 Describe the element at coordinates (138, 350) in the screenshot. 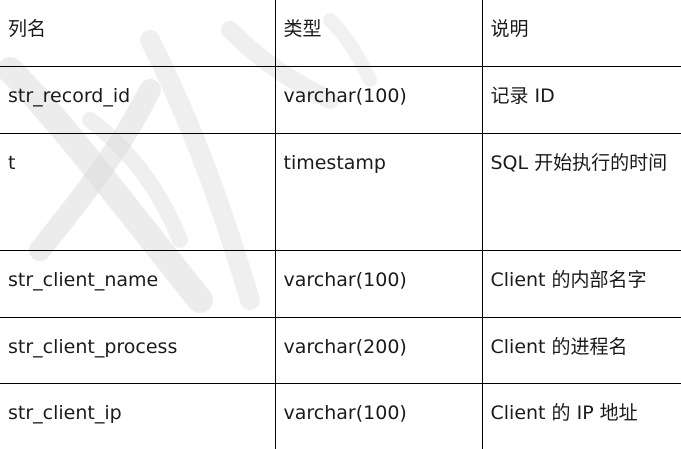

I see `cell-column-name: str_client_process` at that location.